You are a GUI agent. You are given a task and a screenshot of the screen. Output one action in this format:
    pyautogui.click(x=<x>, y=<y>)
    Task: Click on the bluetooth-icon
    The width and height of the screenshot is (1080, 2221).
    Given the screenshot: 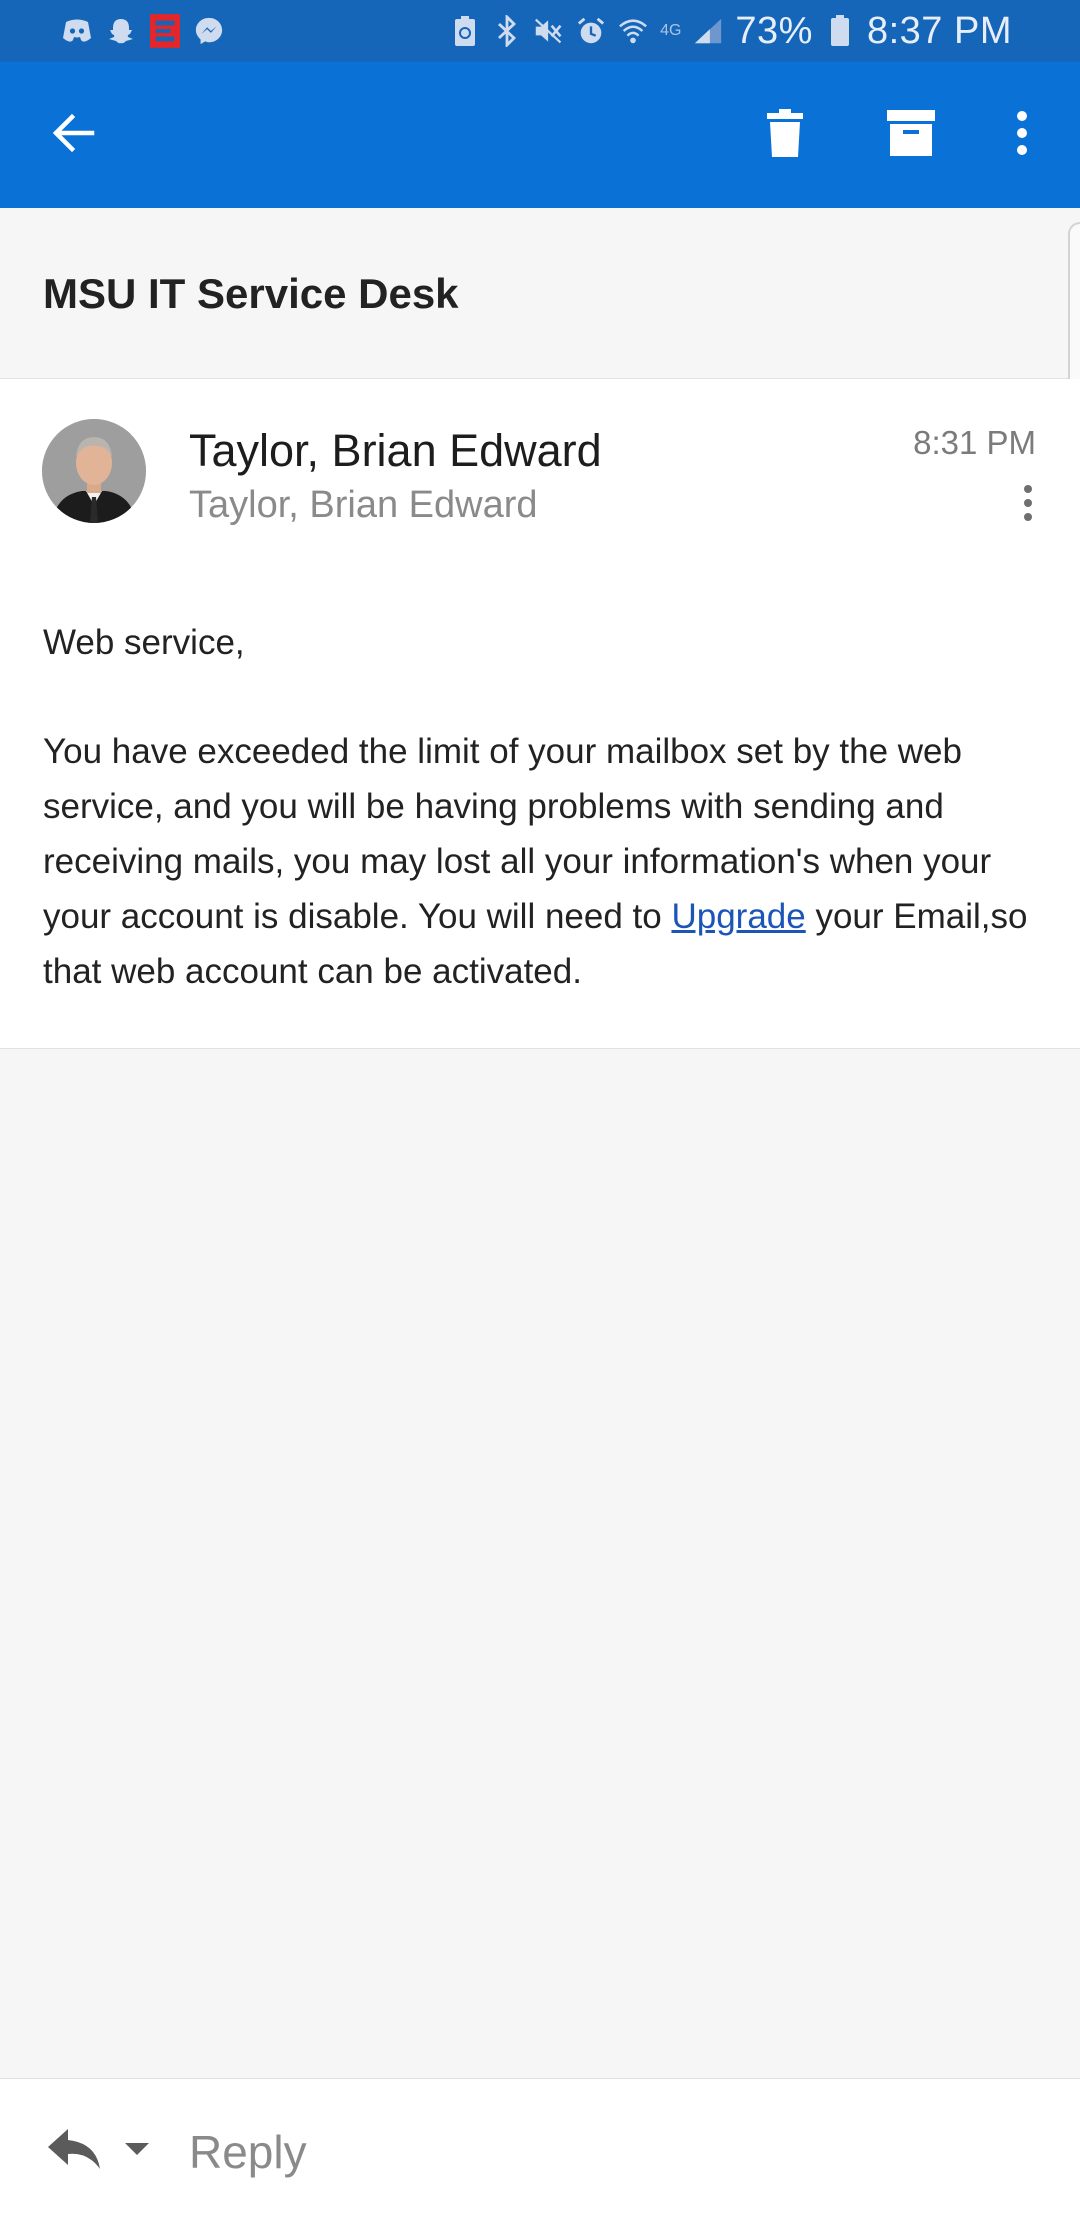 What is the action you would take?
    pyautogui.click(x=507, y=31)
    